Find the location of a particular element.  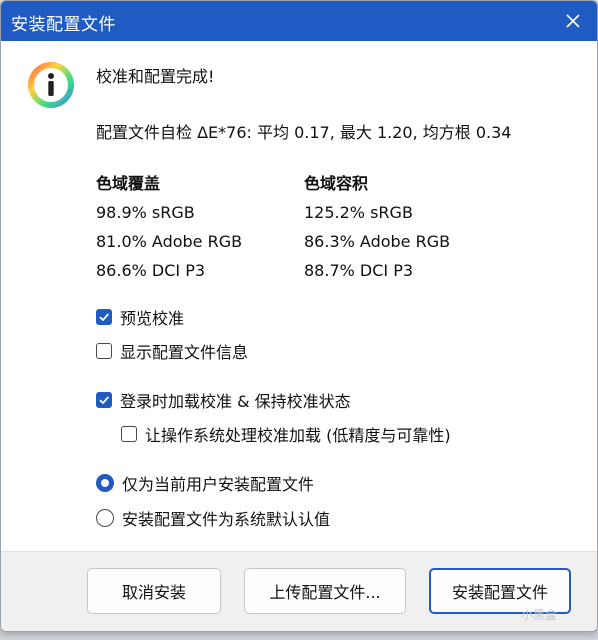

watermark: 小黑盒 is located at coordinates (539, 615).